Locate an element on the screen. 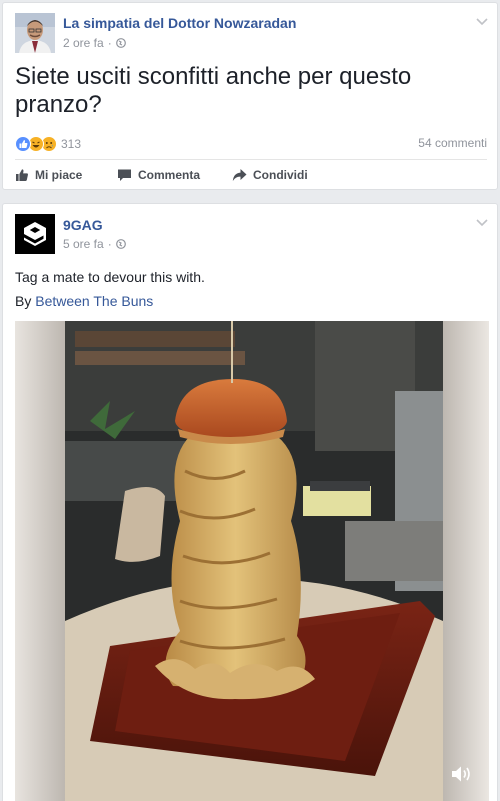 The width and height of the screenshot is (500, 801). comment-label: Commenta is located at coordinates (169, 175).